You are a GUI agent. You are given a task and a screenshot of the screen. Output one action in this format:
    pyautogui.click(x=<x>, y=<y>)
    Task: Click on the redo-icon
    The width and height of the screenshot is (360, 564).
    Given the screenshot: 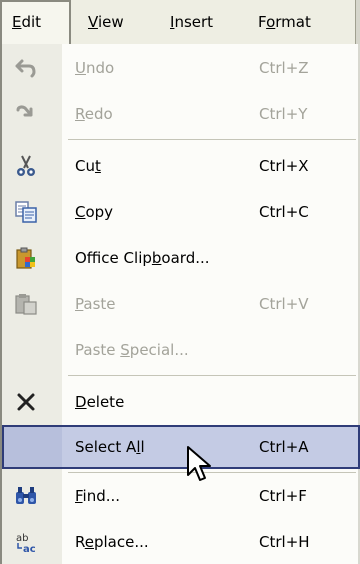 What is the action you would take?
    pyautogui.click(x=26, y=114)
    